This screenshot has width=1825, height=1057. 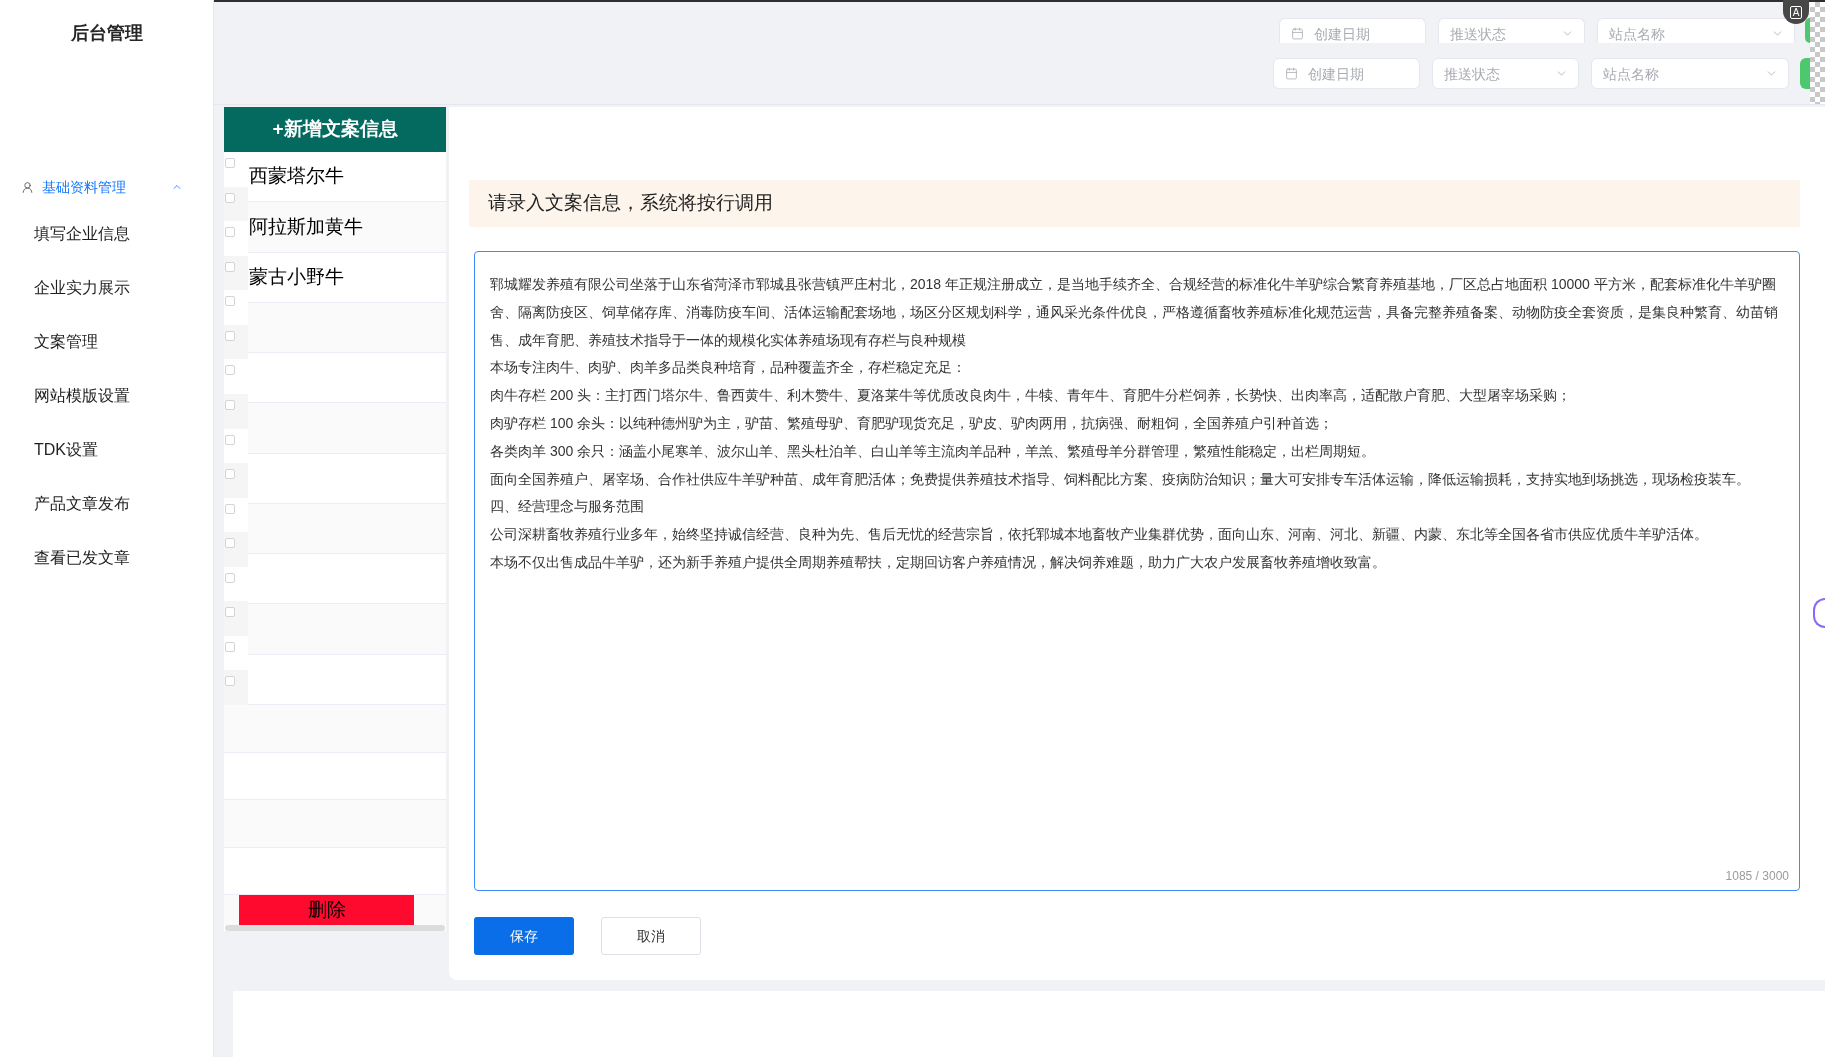 I want to click on menu-item: TDK设置, so click(x=106, y=450).